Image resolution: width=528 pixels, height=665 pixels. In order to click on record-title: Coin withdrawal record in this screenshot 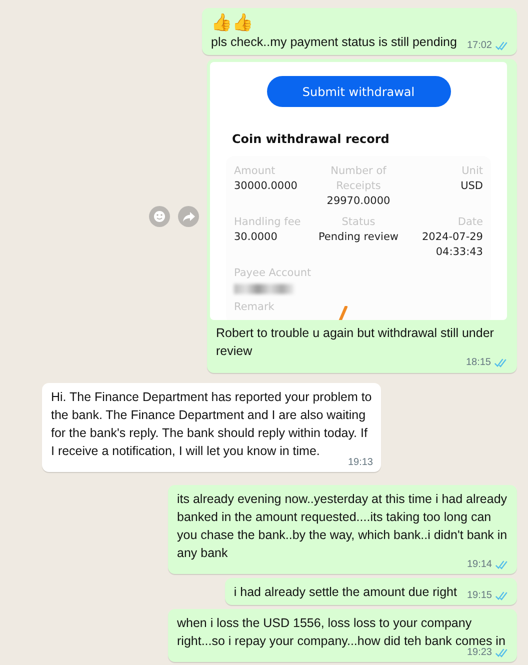, I will do `click(311, 139)`.